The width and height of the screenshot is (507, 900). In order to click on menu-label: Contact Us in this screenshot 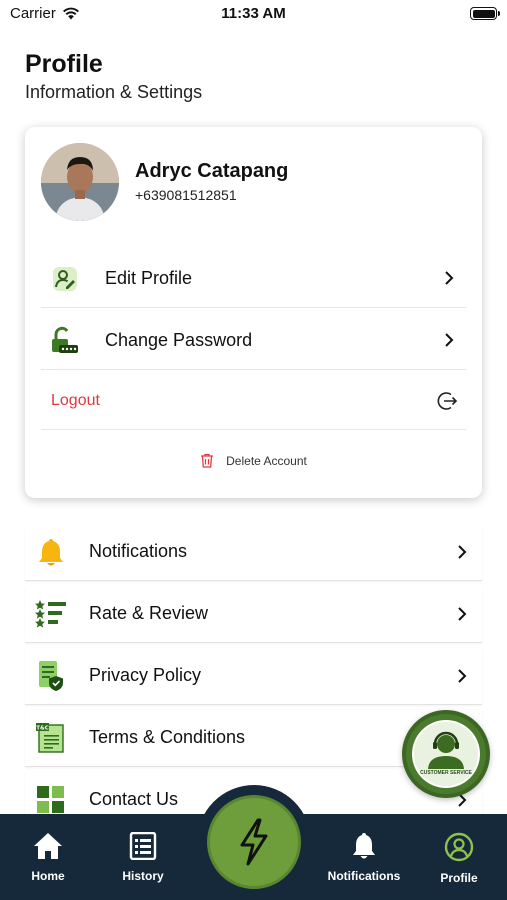, I will do `click(134, 799)`.